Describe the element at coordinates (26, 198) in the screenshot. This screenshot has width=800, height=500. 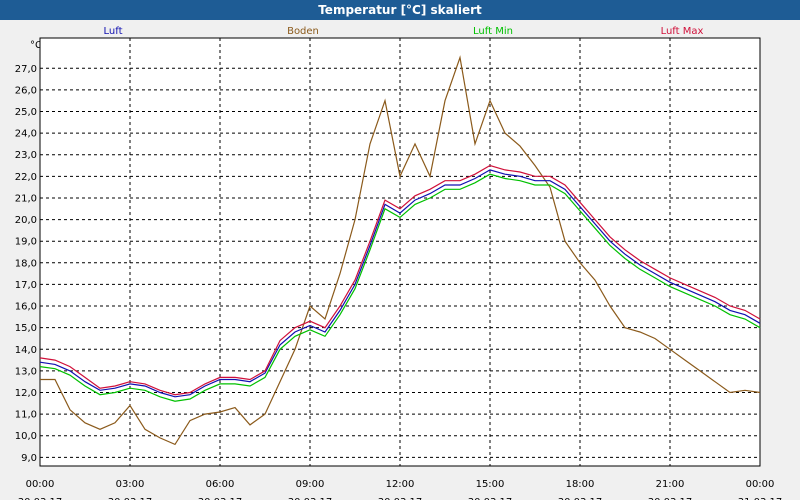
I see `y-tick-label: 21,0` at that location.